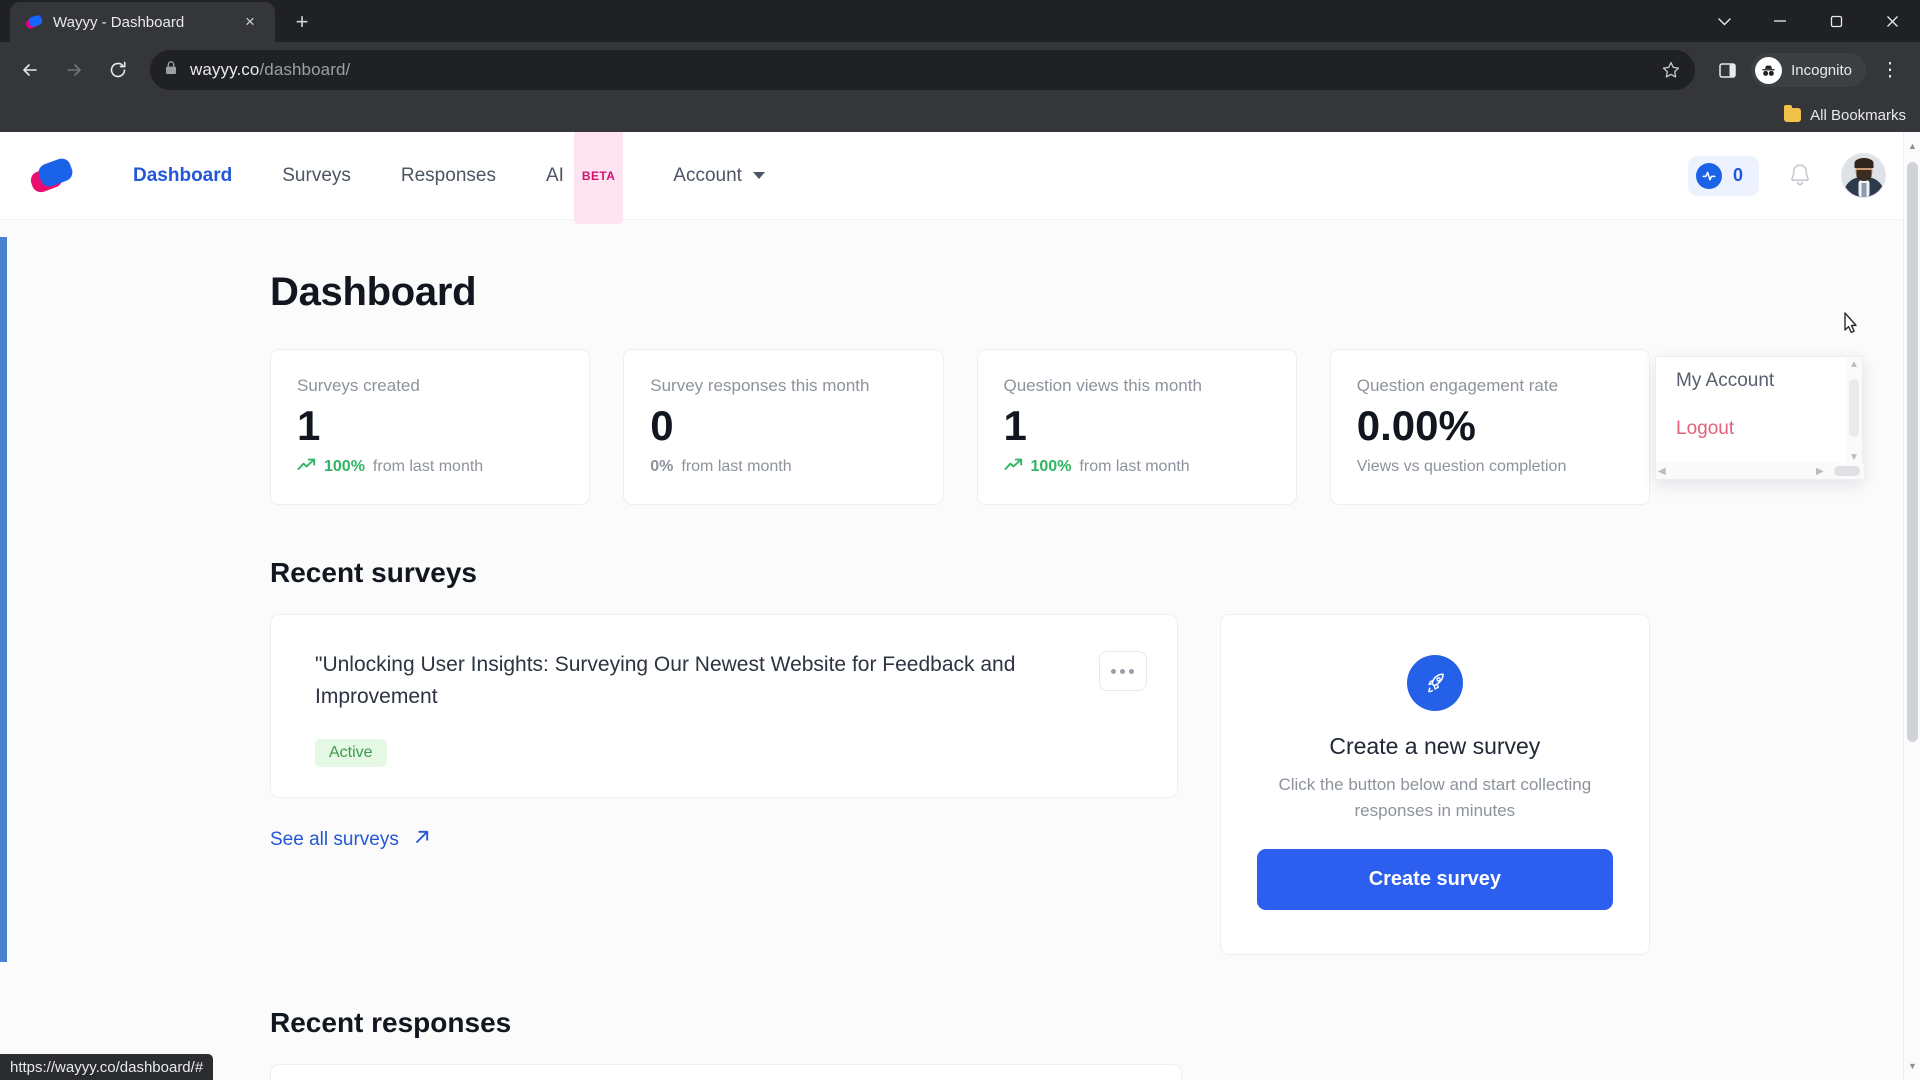  Describe the element at coordinates (422, 840) in the screenshot. I see `arrow-up-right-icon` at that location.